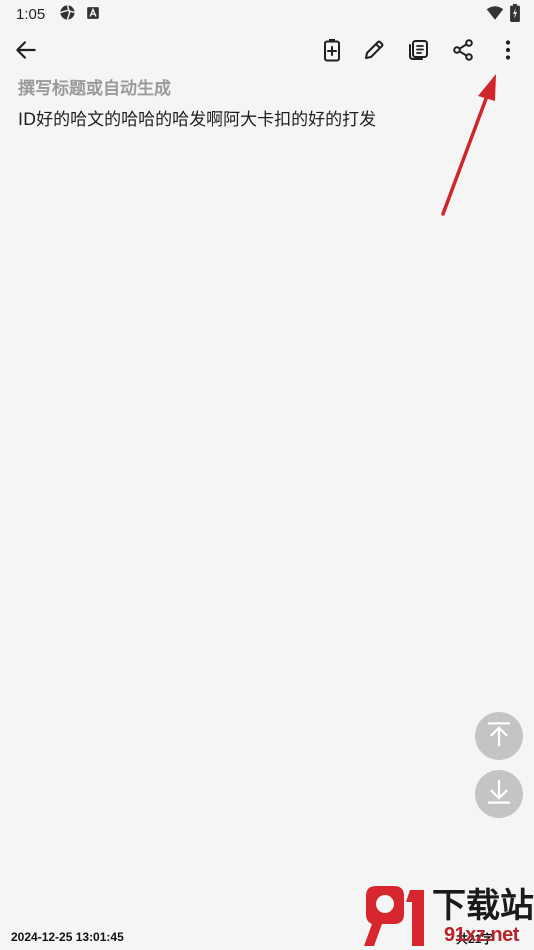 This screenshot has width=534, height=950. I want to click on status-bar: 1:05, so click(267, 14).